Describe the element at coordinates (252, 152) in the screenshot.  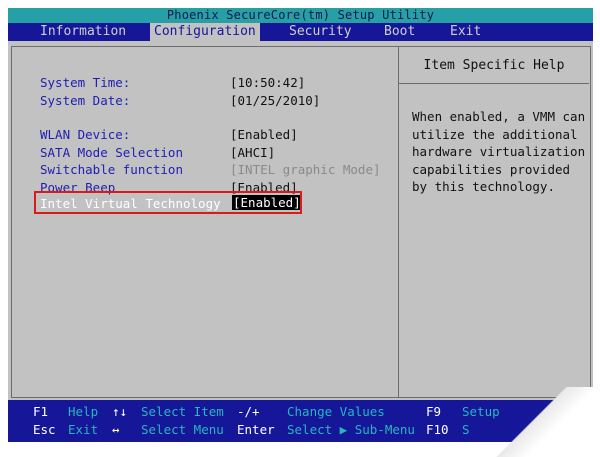
I see `sata-mode-value: [AHCI]` at that location.